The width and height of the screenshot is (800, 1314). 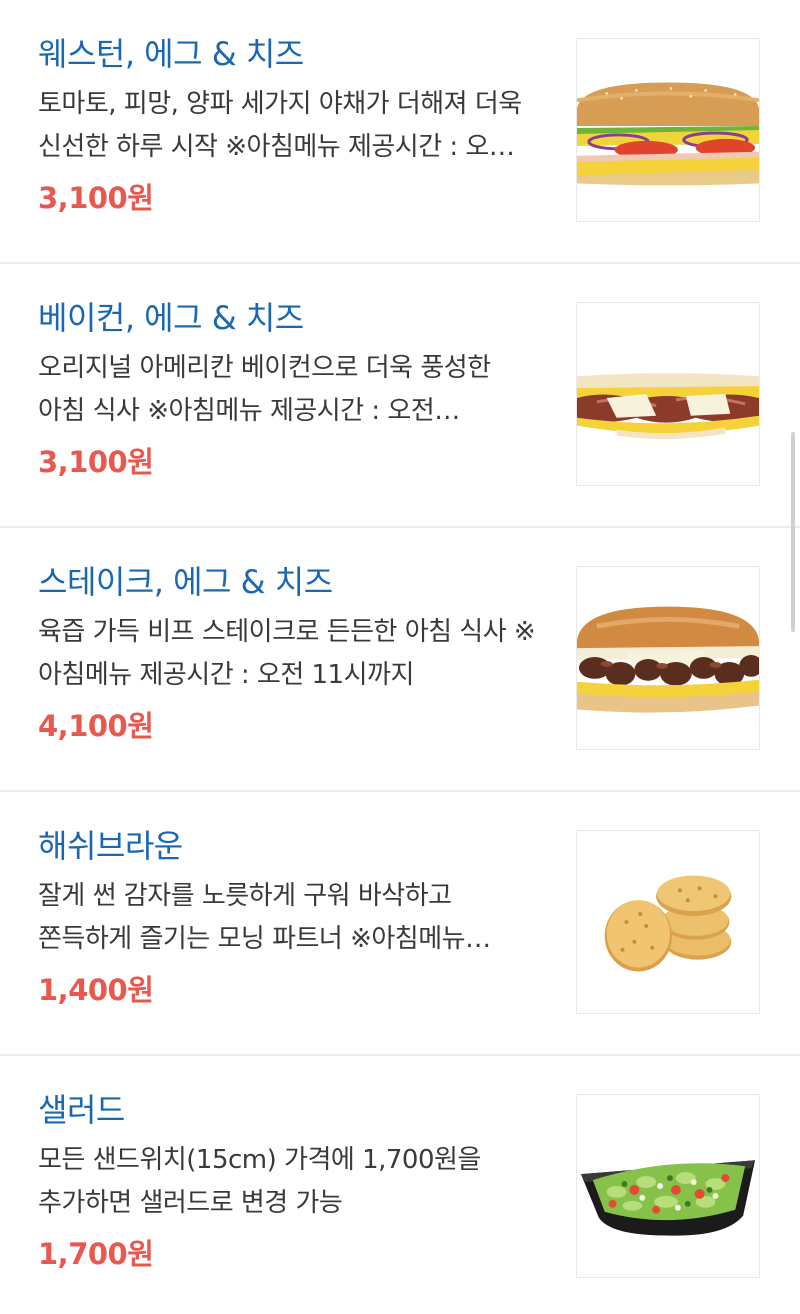 I want to click on western-egg-cheese-sandwich-image, so click(x=668, y=130).